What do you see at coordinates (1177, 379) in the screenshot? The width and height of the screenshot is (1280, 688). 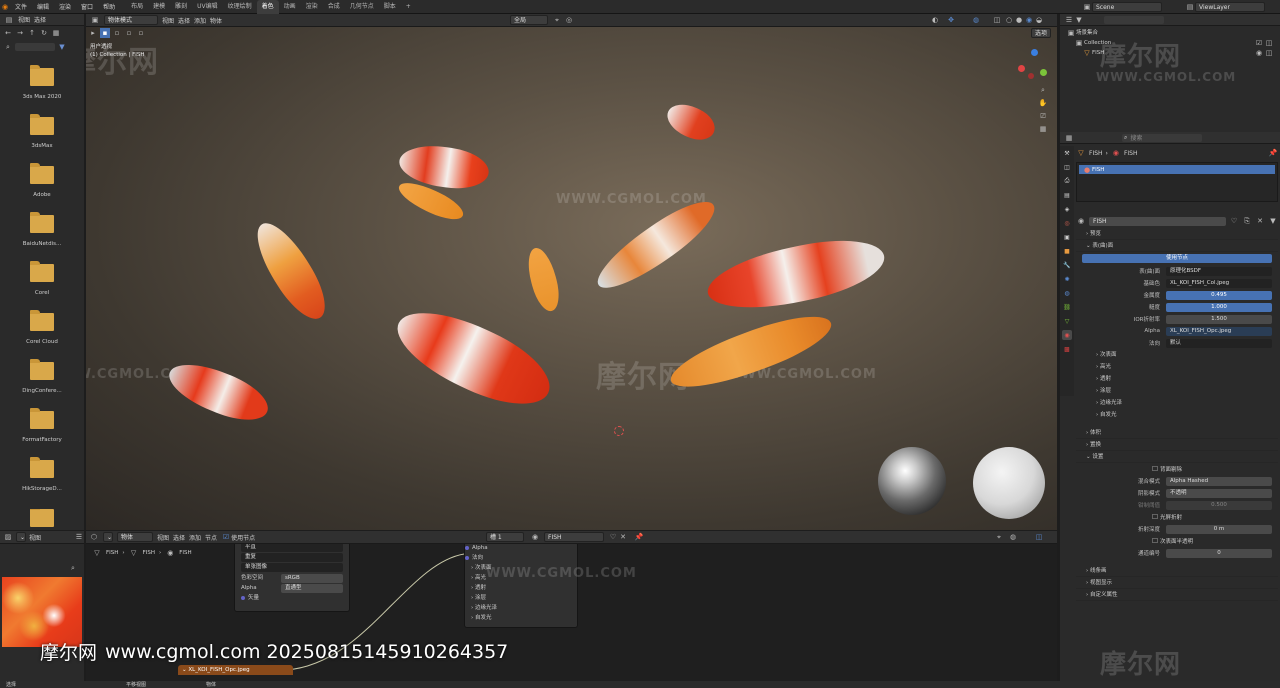 I see `subsection-transmission: › 透射` at bounding box center [1177, 379].